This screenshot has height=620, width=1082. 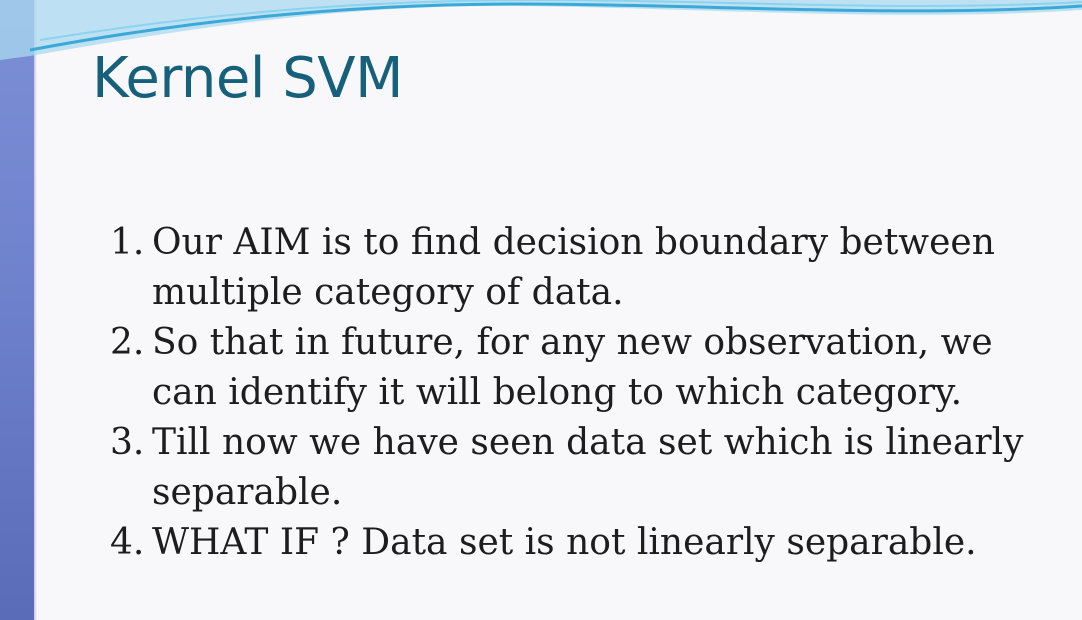 I want to click on slide-title: Kernel SVM, so click(x=247, y=78).